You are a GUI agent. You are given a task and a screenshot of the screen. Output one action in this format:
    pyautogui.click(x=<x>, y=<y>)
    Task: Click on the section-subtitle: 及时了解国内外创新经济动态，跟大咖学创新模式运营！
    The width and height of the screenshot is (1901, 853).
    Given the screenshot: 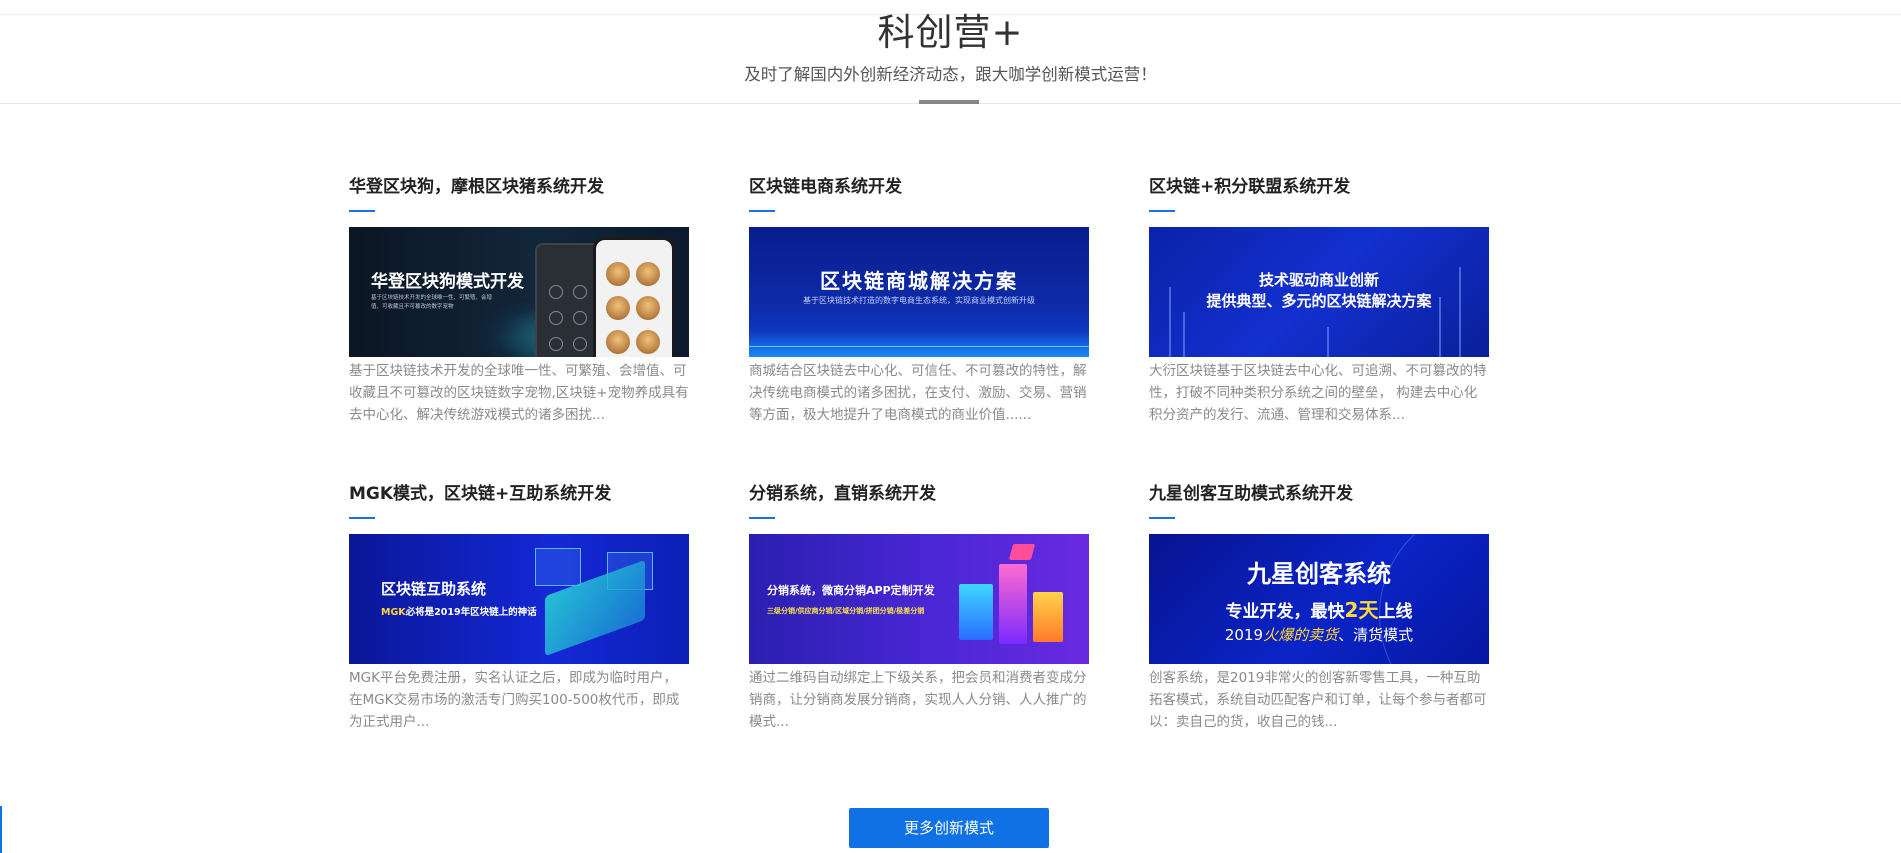 What is the action you would take?
    pyautogui.click(x=950, y=74)
    